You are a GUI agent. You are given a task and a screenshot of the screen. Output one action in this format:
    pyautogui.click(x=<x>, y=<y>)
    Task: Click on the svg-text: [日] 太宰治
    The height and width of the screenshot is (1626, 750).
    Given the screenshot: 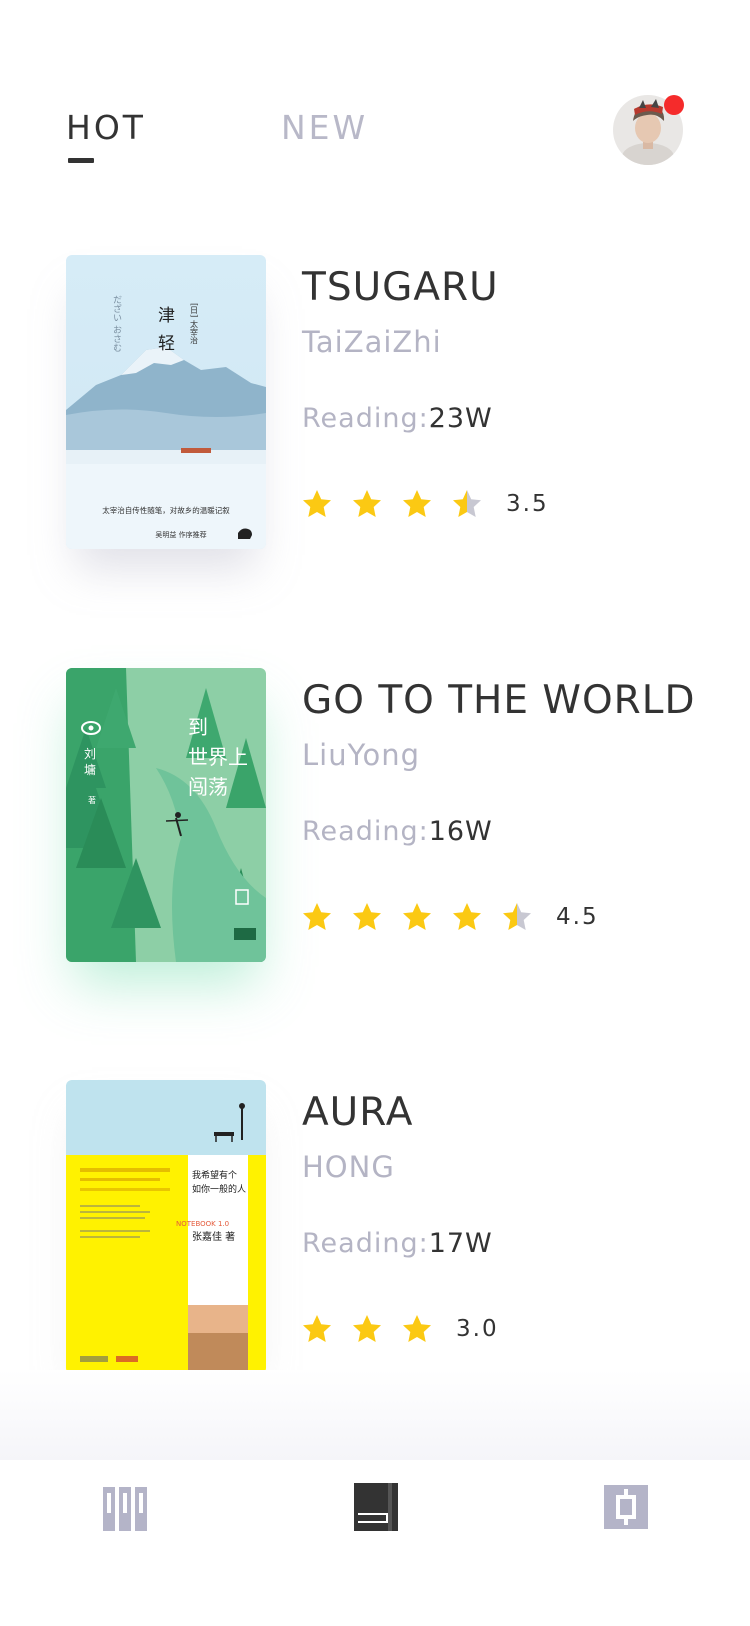 What is the action you would take?
    pyautogui.click(x=194, y=324)
    